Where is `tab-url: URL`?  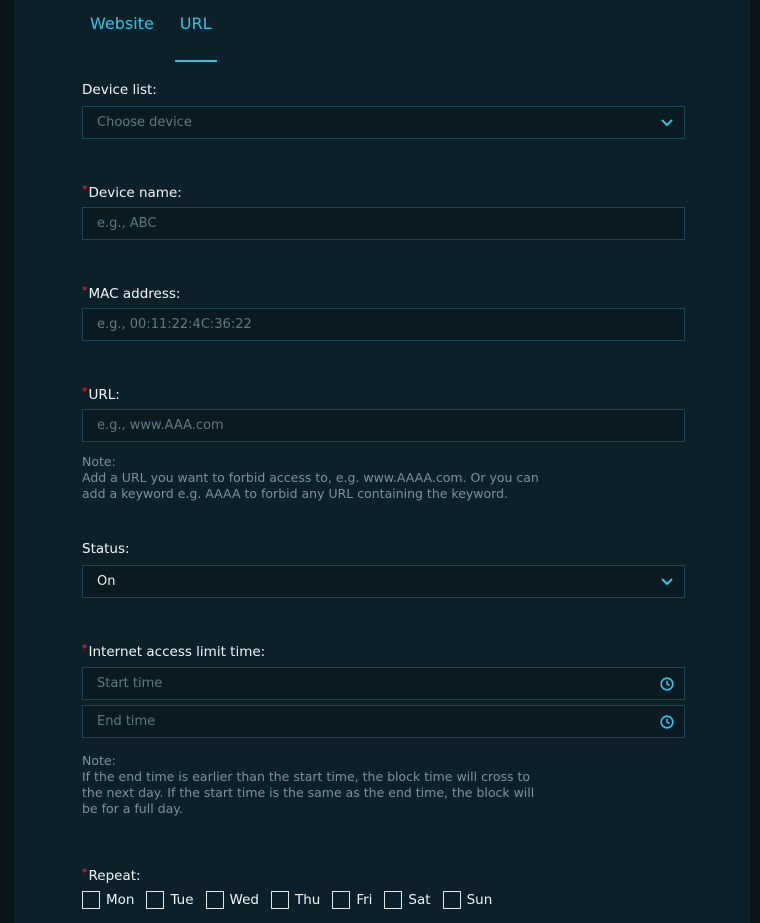 tab-url: URL is located at coordinates (195, 38).